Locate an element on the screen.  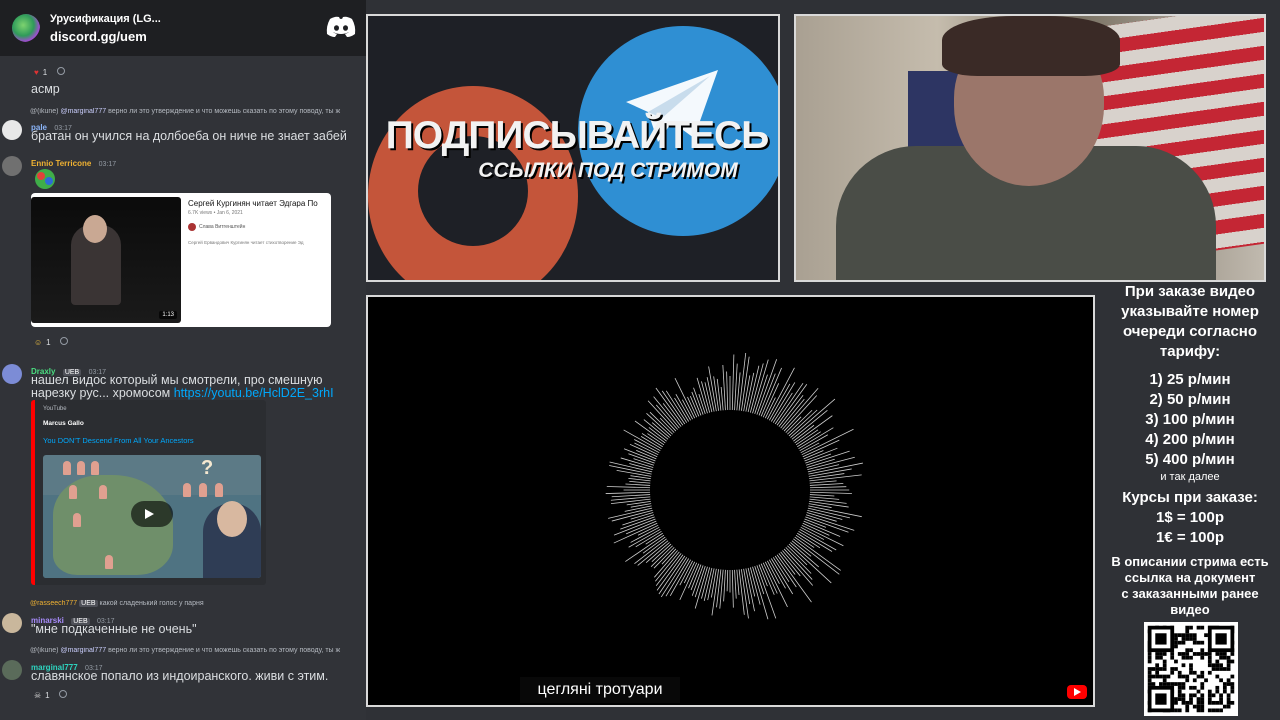
video-thumbnail: 1:13 is located at coordinates (106, 260).